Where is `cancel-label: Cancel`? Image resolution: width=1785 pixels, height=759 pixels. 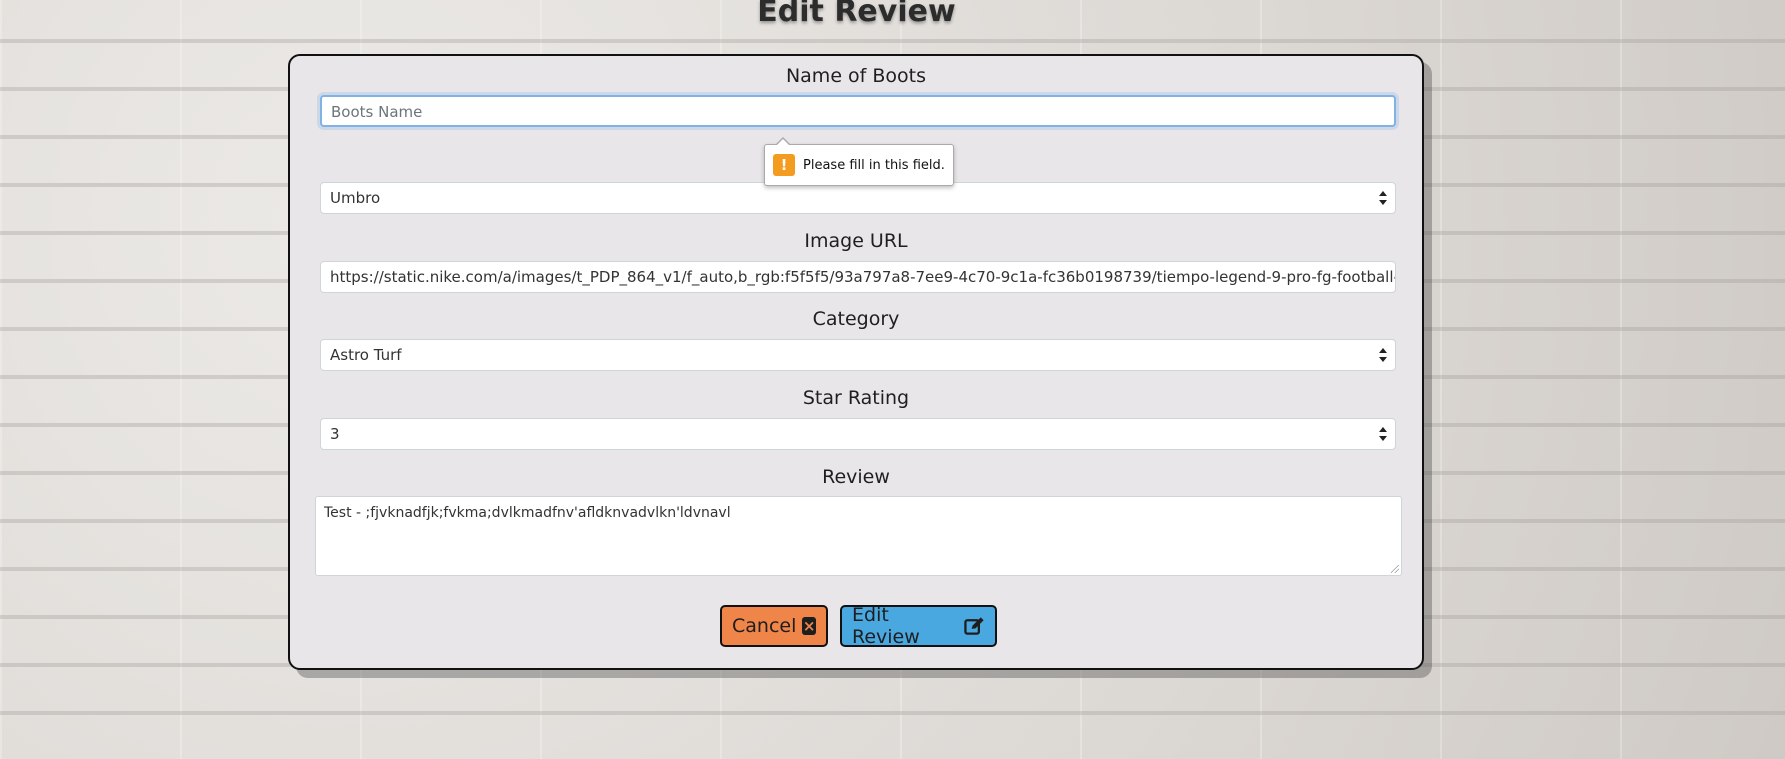
cancel-label: Cancel is located at coordinates (764, 626).